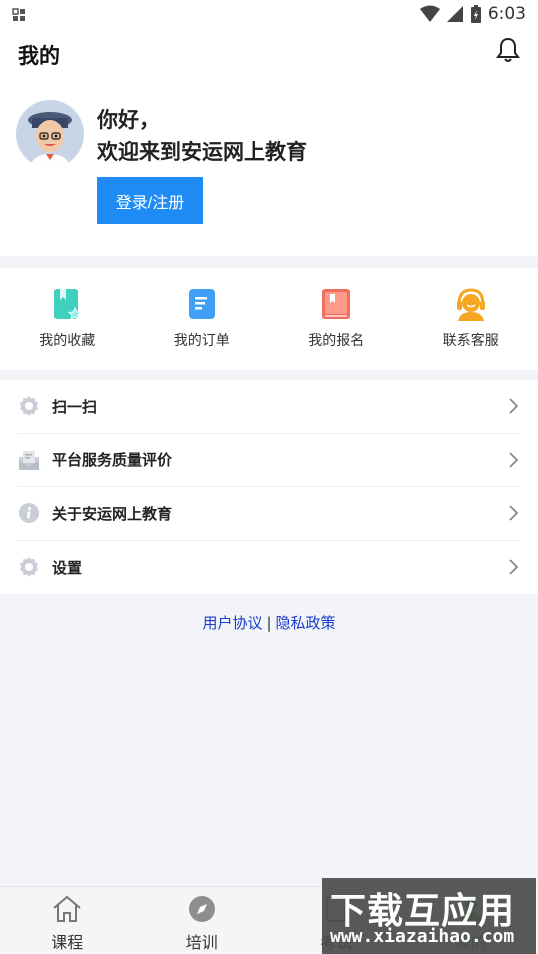 This screenshot has width=538, height=954. I want to click on compass-icon, so click(201, 909).